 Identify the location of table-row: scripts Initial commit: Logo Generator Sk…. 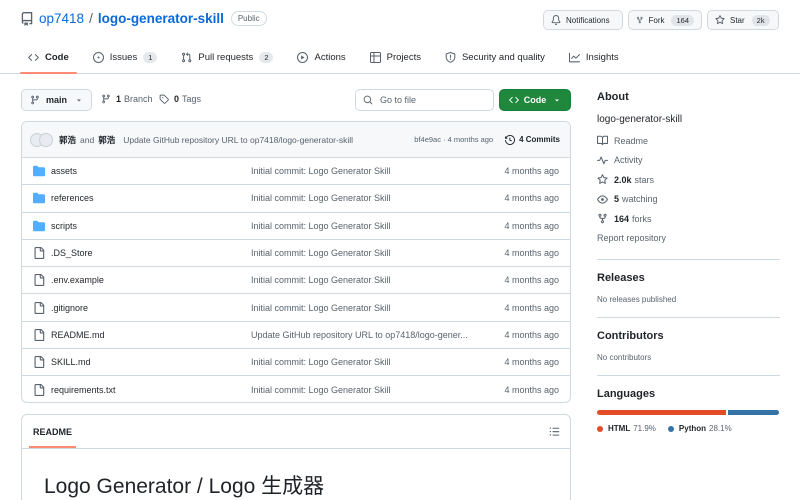
(296, 226).